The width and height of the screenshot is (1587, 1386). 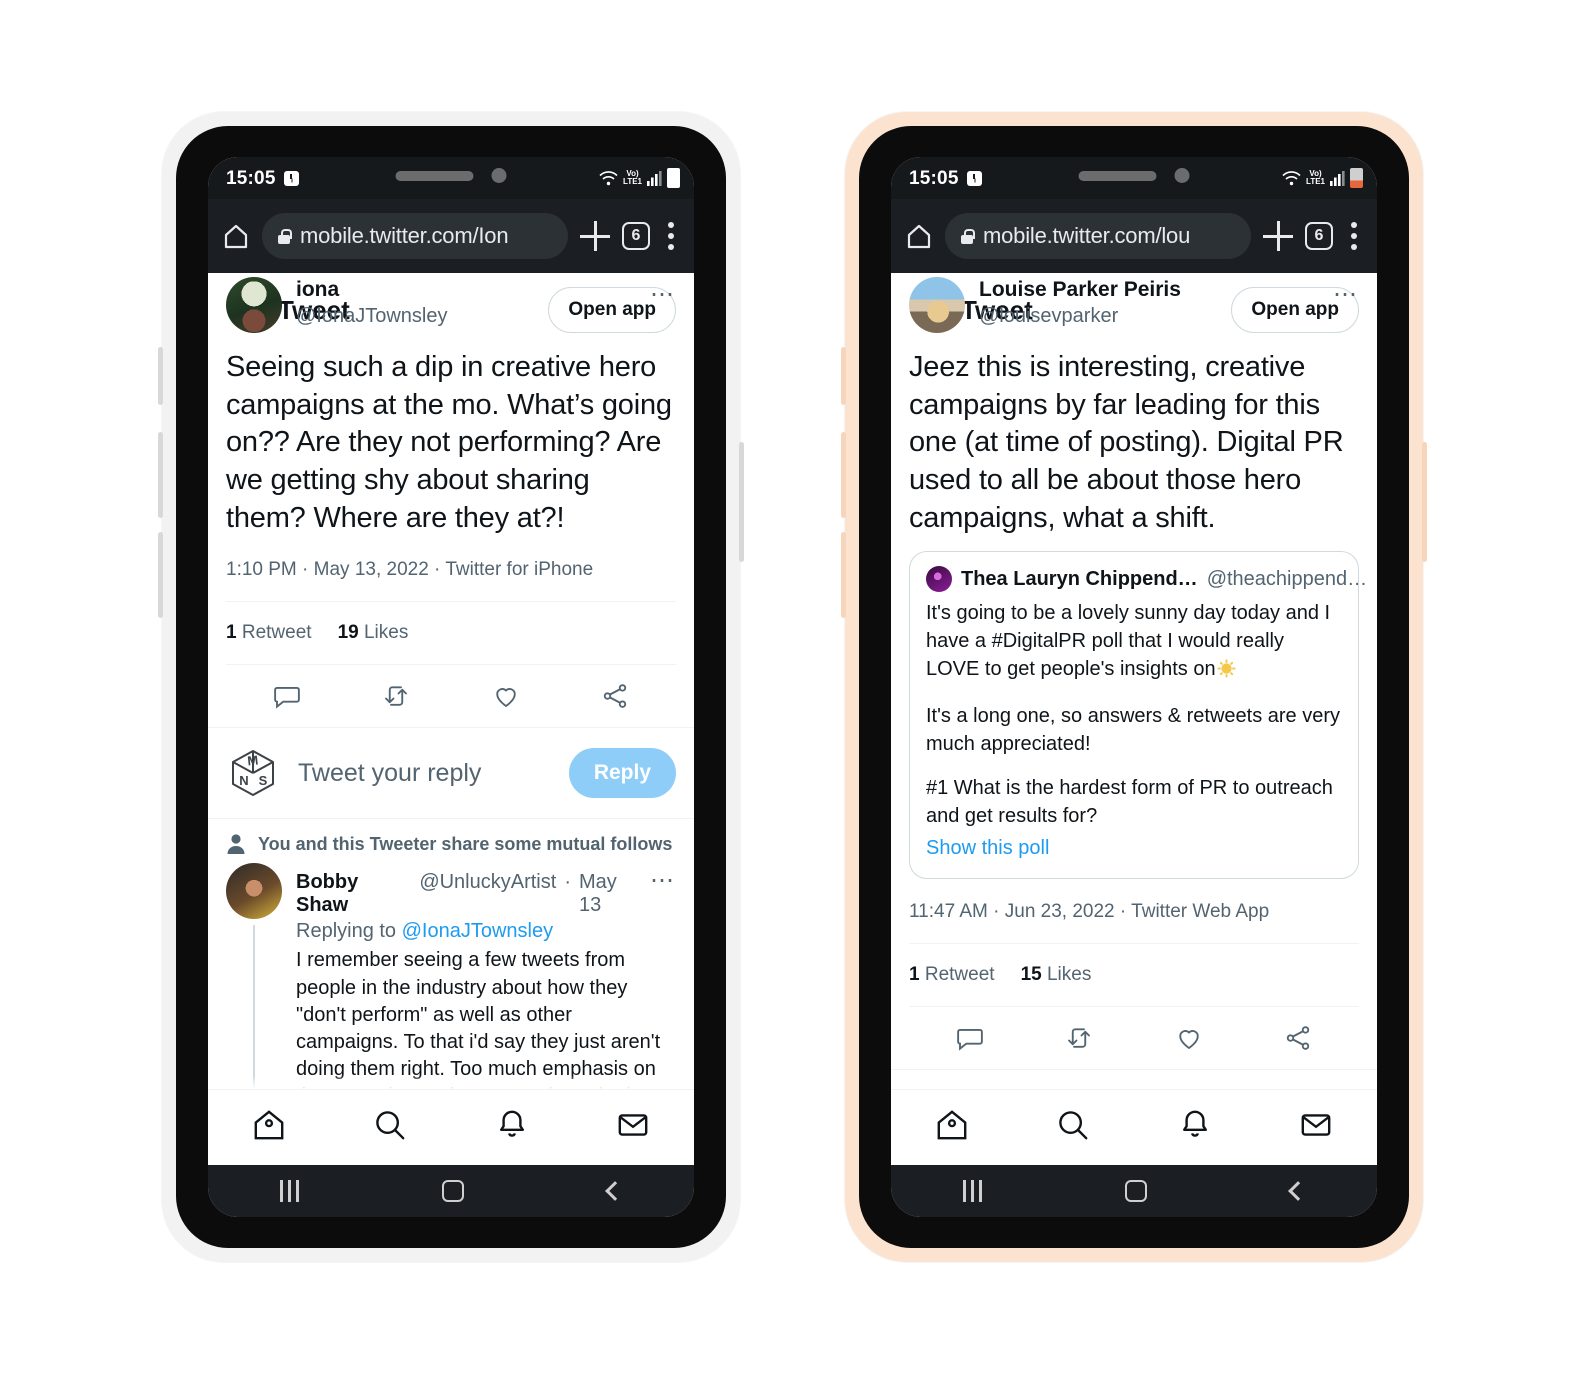 I want to click on address-bar: mobile.twitter.com/Ion, so click(x=415, y=236).